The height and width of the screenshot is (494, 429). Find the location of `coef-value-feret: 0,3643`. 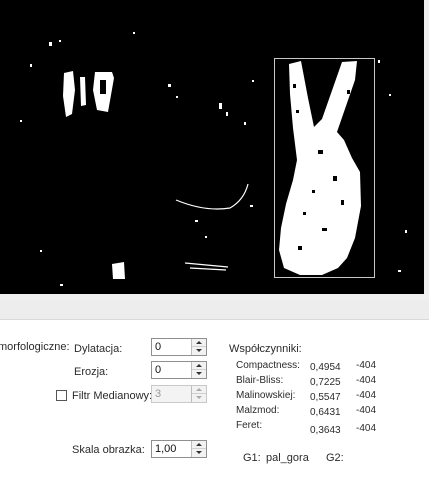

coef-value-feret: 0,3643 is located at coordinates (325, 430).